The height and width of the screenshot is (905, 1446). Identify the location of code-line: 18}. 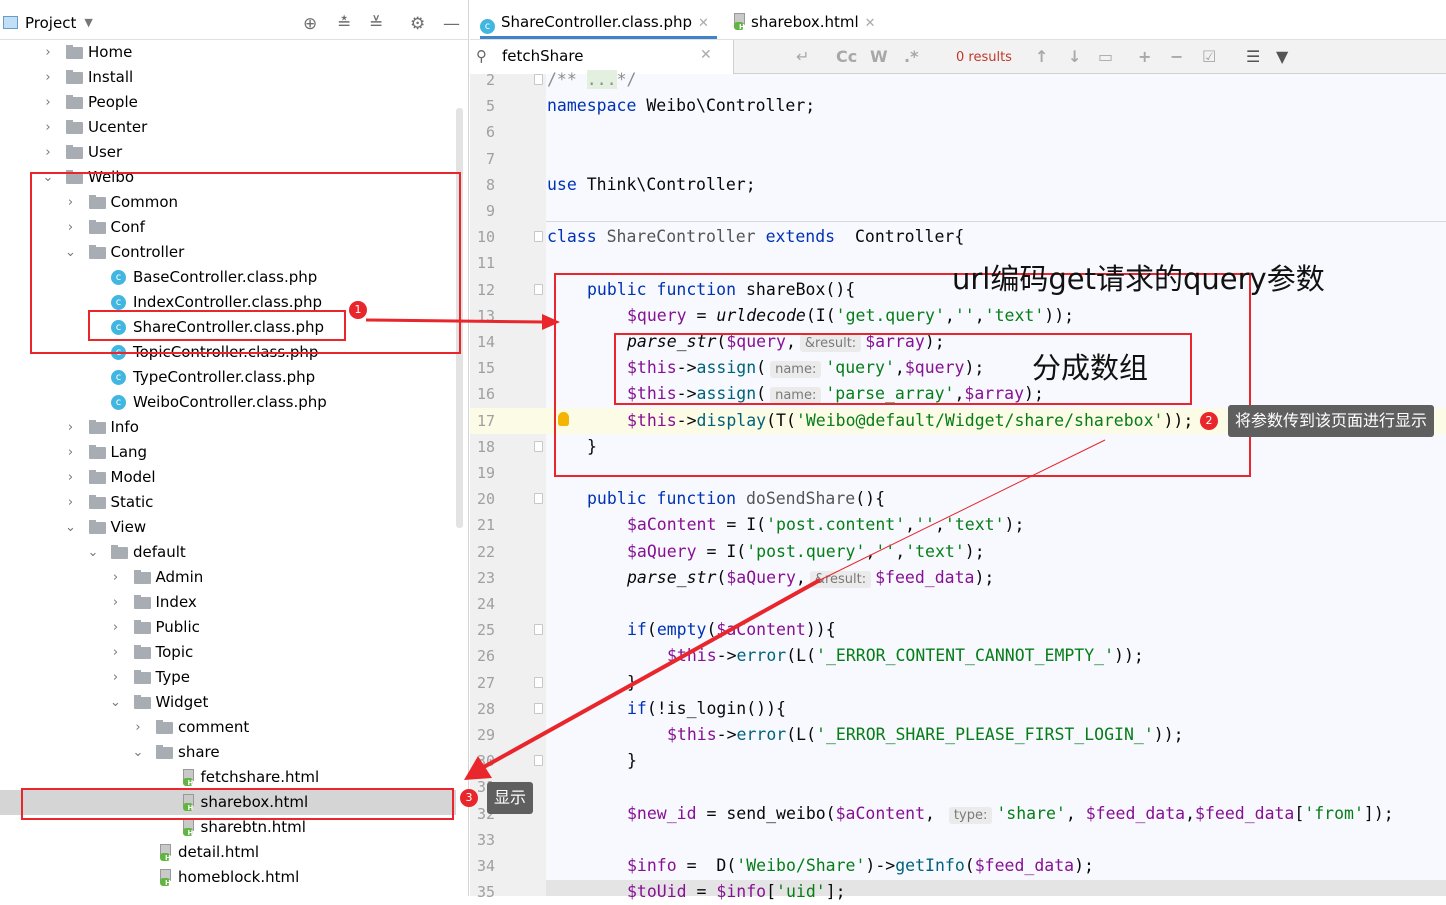
(958, 447).